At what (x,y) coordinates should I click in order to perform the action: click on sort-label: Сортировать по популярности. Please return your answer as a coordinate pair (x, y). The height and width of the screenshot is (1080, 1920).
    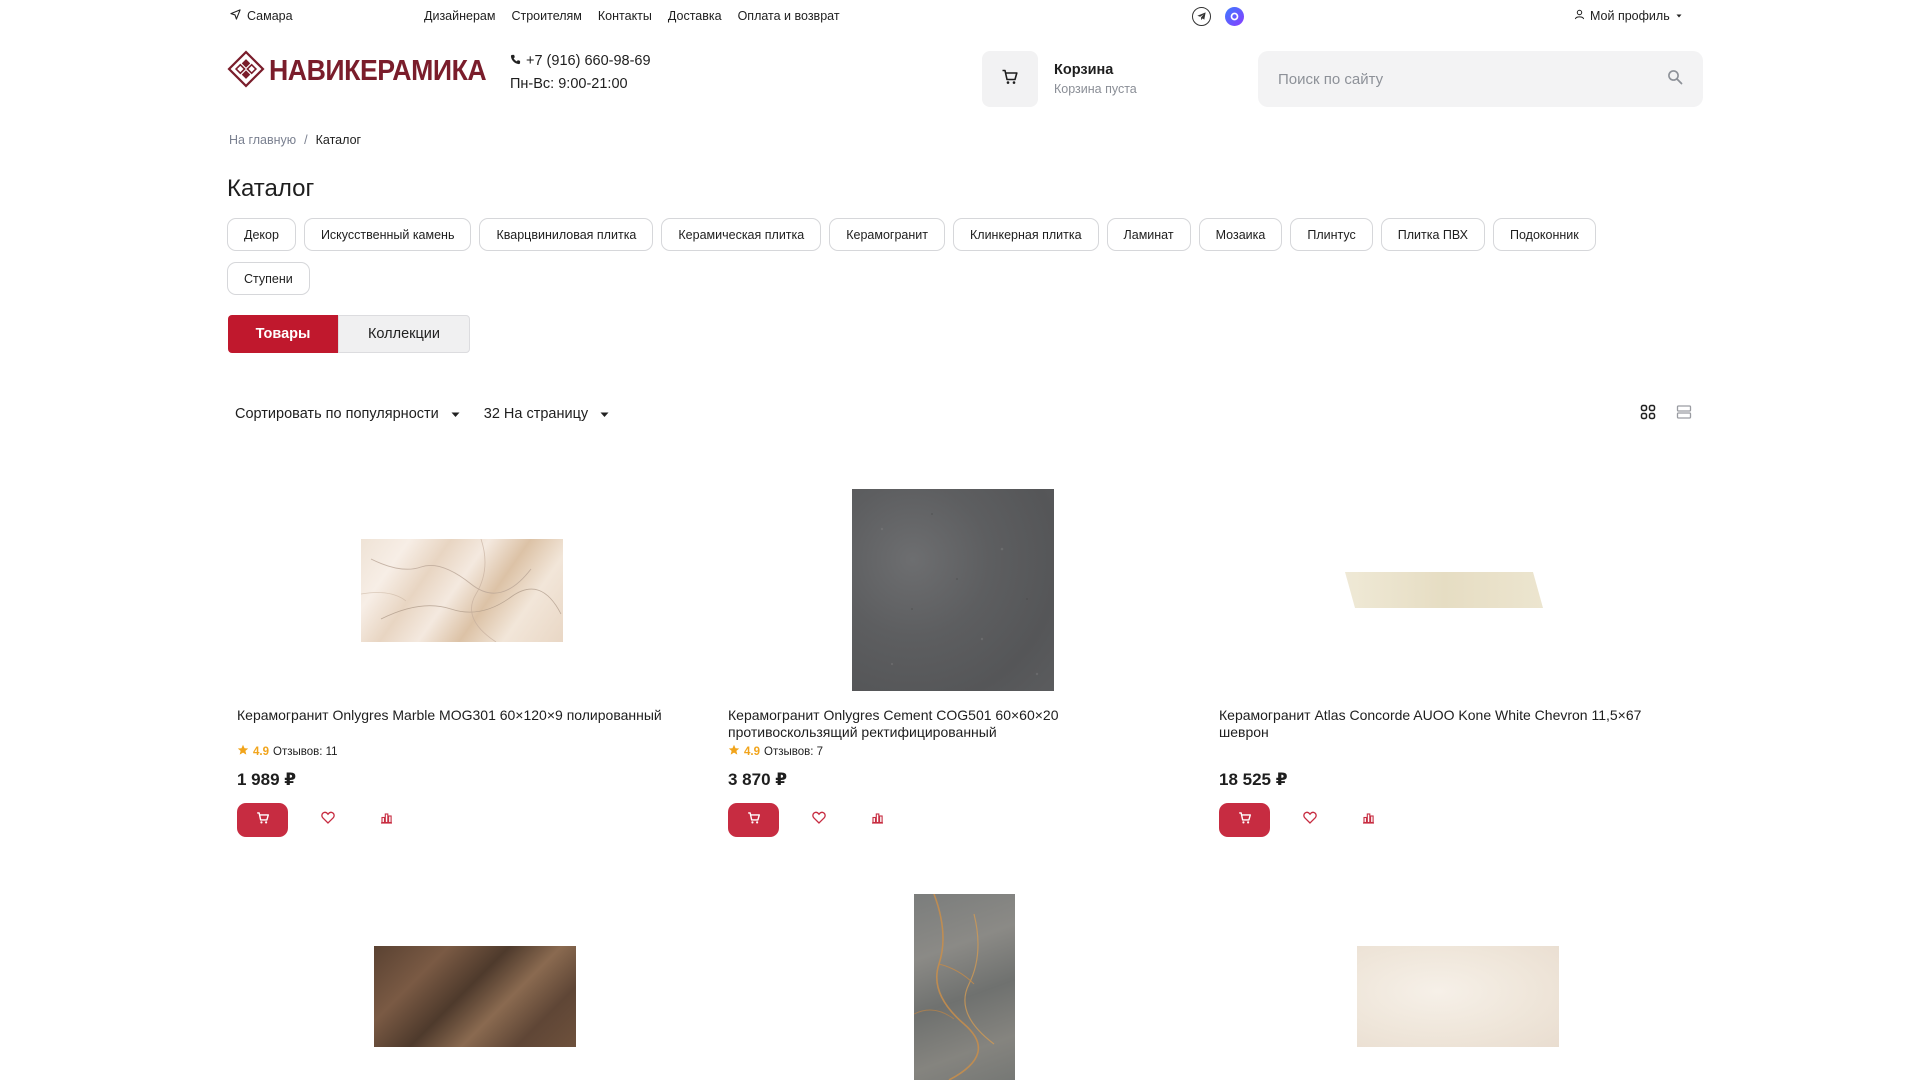
    Looking at the image, I should click on (337, 414).